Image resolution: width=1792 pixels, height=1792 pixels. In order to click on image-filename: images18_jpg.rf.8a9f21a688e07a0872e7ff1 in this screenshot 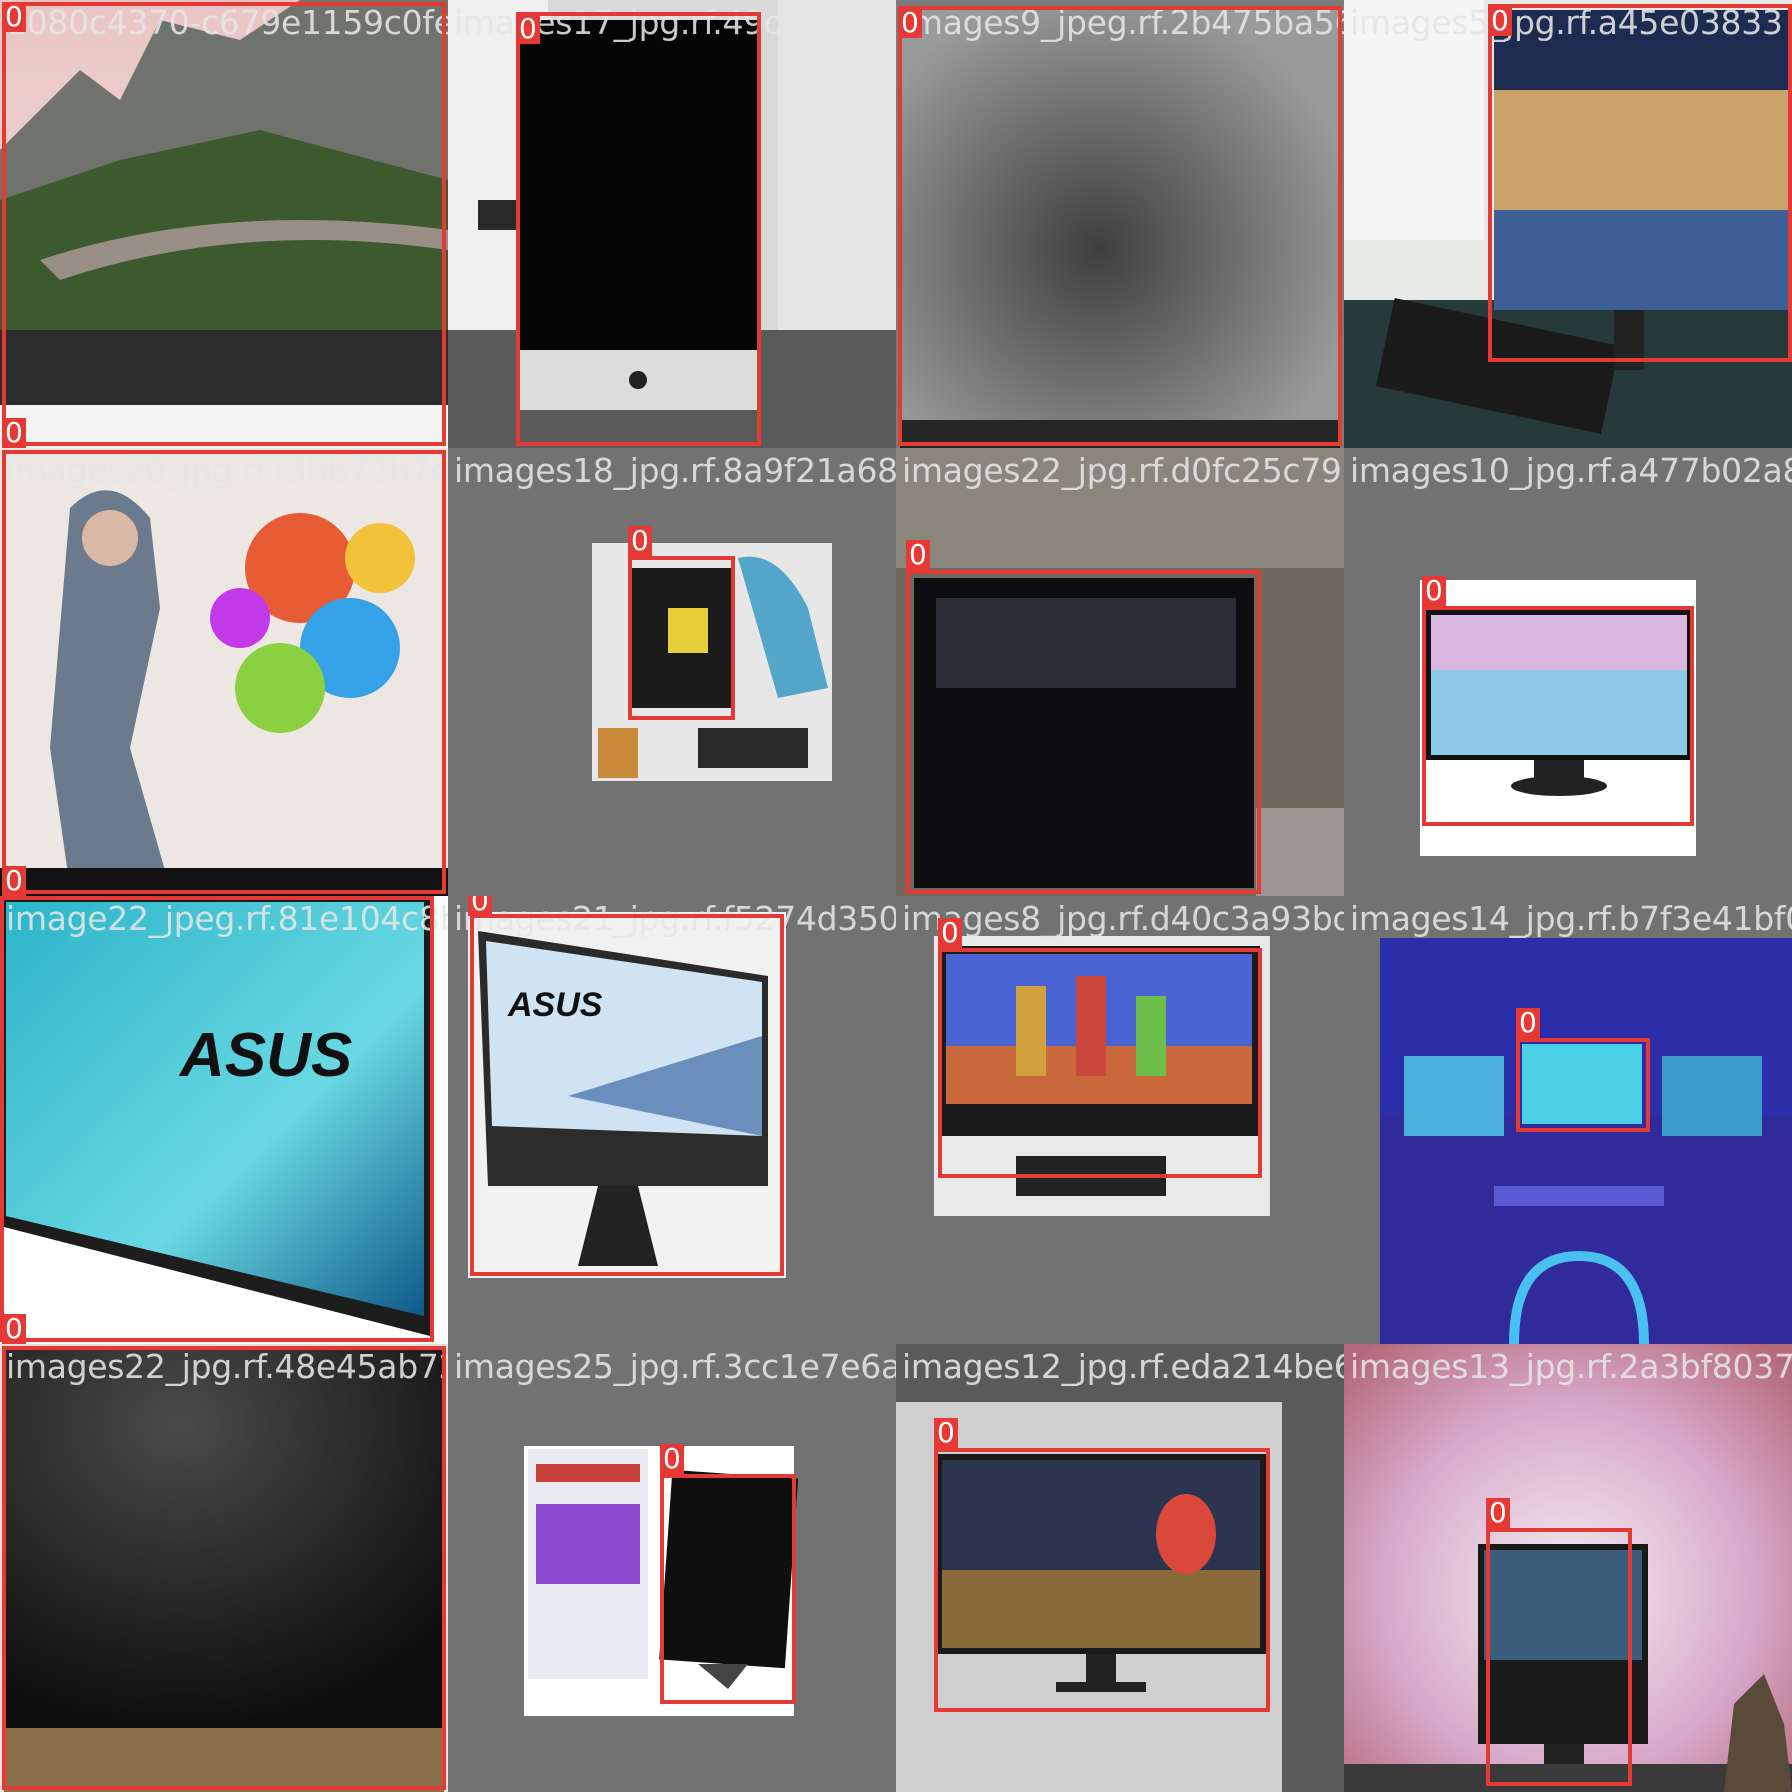, I will do `click(675, 470)`.